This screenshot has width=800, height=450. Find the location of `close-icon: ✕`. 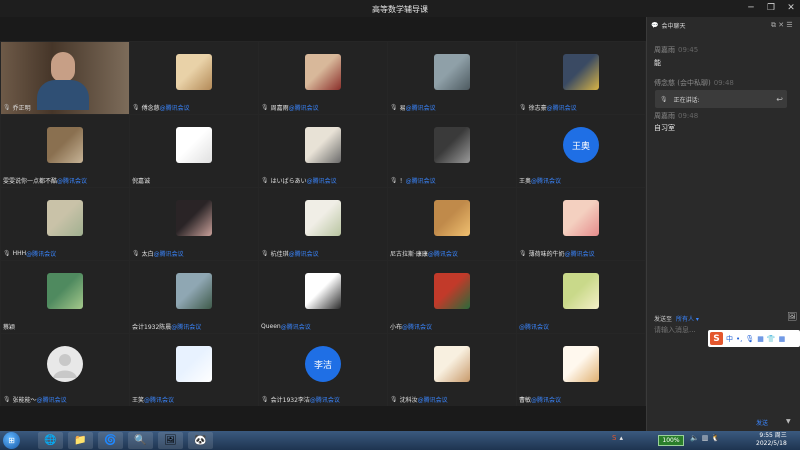

close-icon: ✕ is located at coordinates (791, 8).